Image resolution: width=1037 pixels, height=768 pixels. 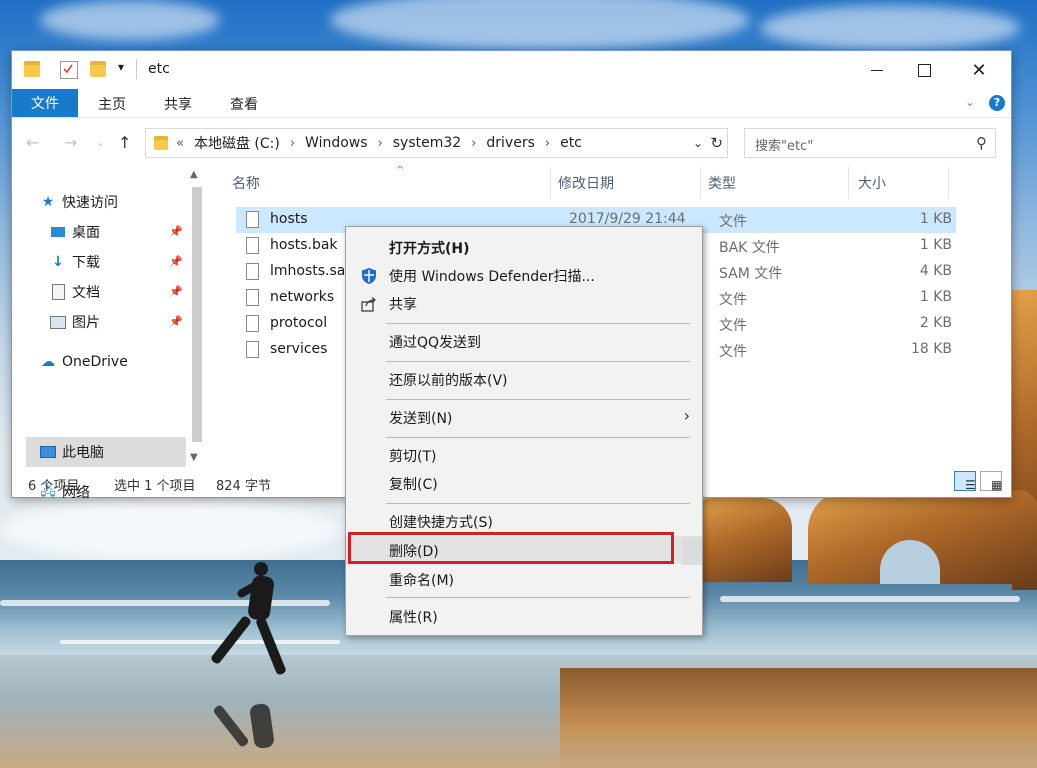 What do you see at coordinates (422, 581) in the screenshot?
I see `menu-item-label: 重命名(M)` at bounding box center [422, 581].